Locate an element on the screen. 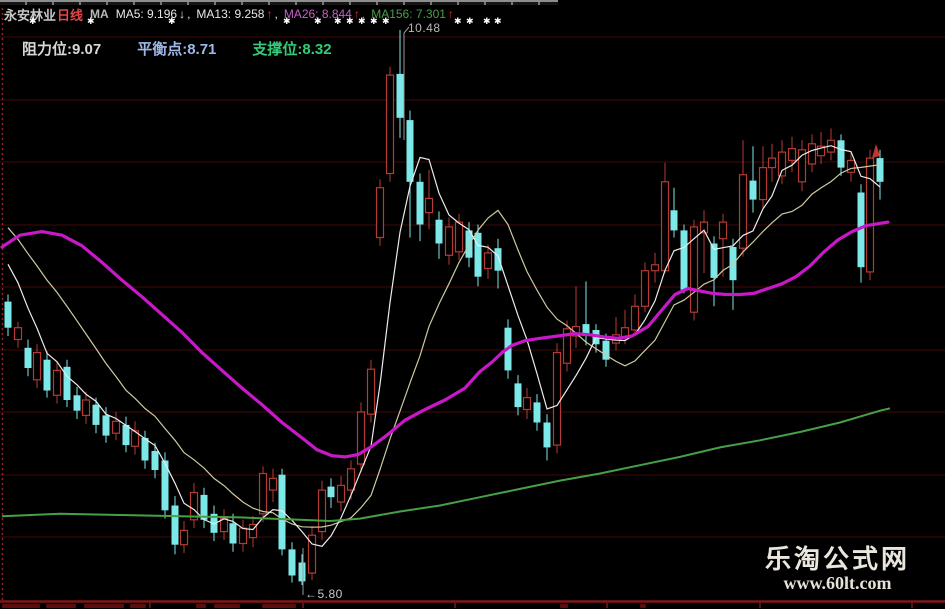  level-readout: 平衡点:8.71 is located at coordinates (177, 49).